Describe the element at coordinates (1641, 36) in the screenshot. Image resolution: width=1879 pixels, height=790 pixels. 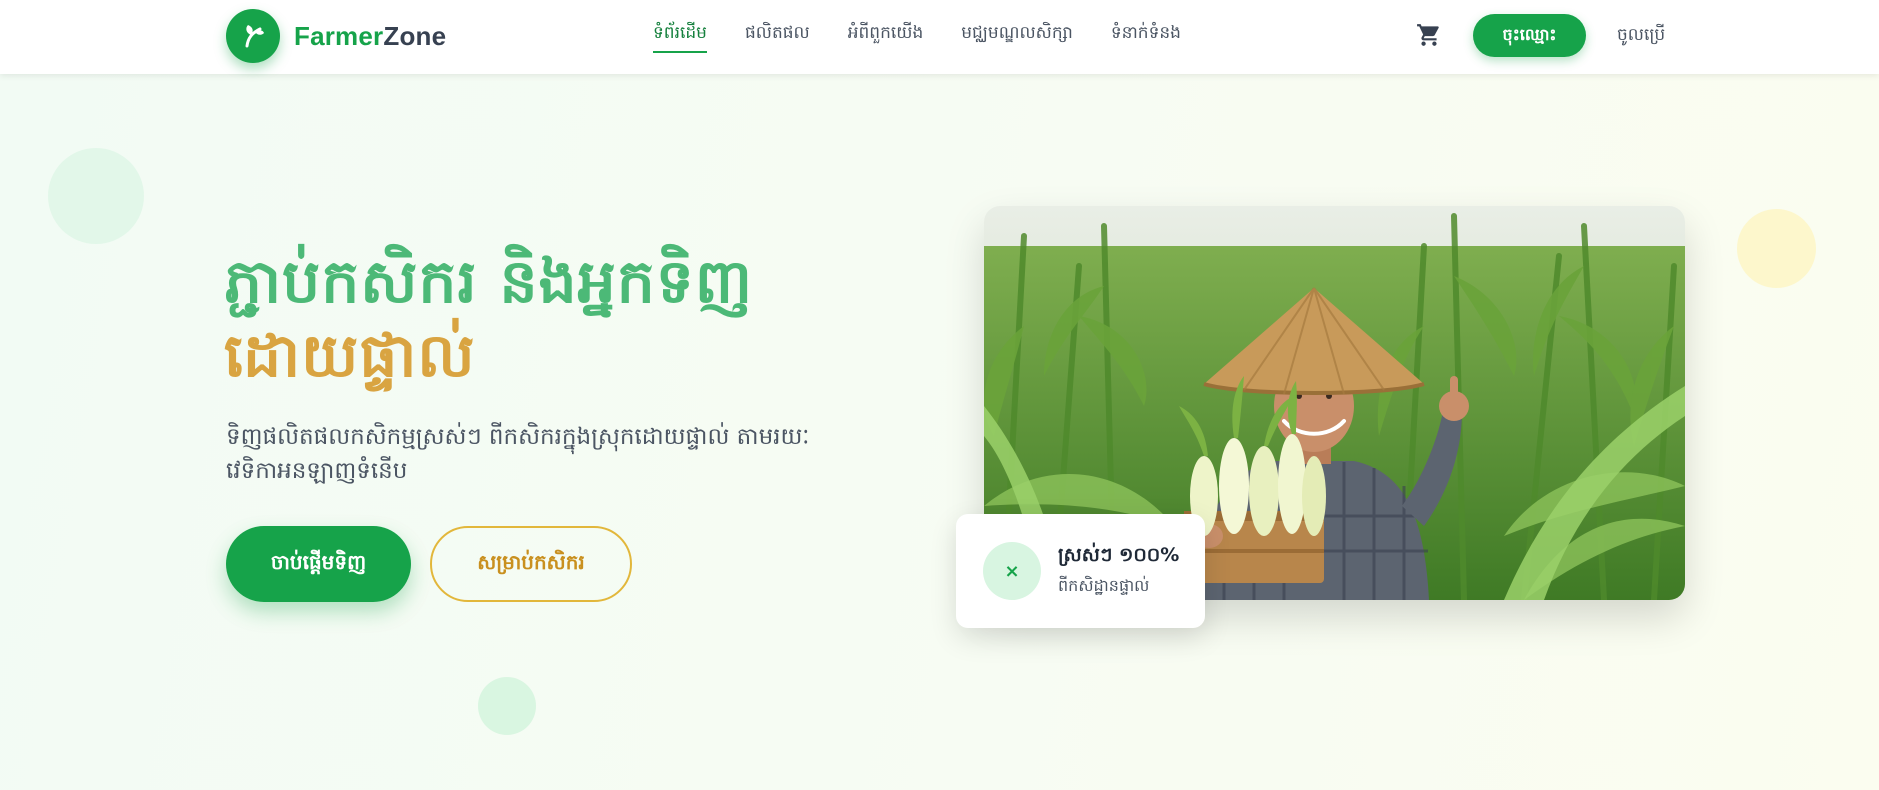
I see `login-link: ចូលប្រើ` at that location.